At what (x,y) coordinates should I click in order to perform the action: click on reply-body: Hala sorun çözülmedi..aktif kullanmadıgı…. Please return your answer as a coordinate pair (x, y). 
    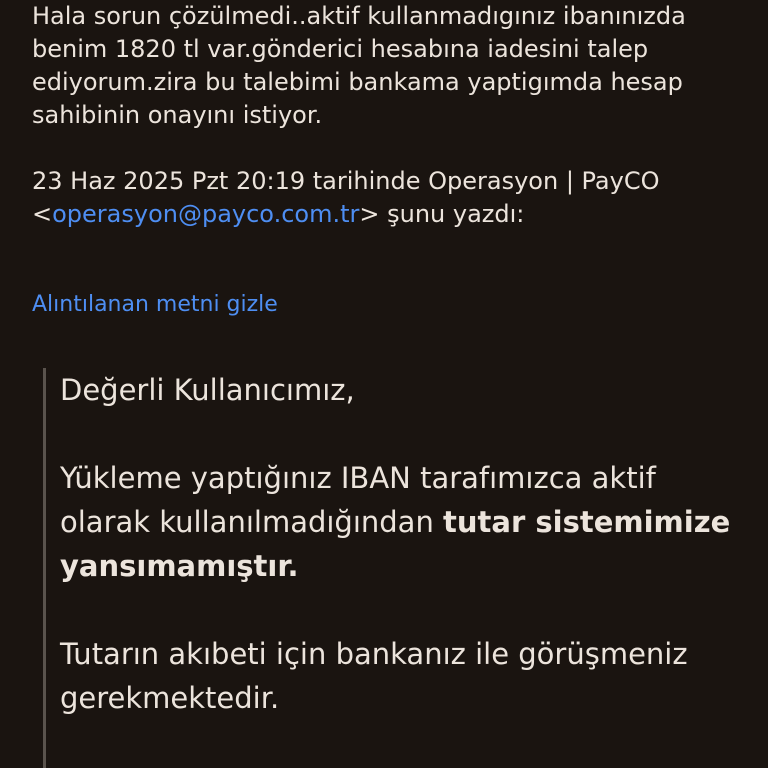
    Looking at the image, I should click on (359, 65).